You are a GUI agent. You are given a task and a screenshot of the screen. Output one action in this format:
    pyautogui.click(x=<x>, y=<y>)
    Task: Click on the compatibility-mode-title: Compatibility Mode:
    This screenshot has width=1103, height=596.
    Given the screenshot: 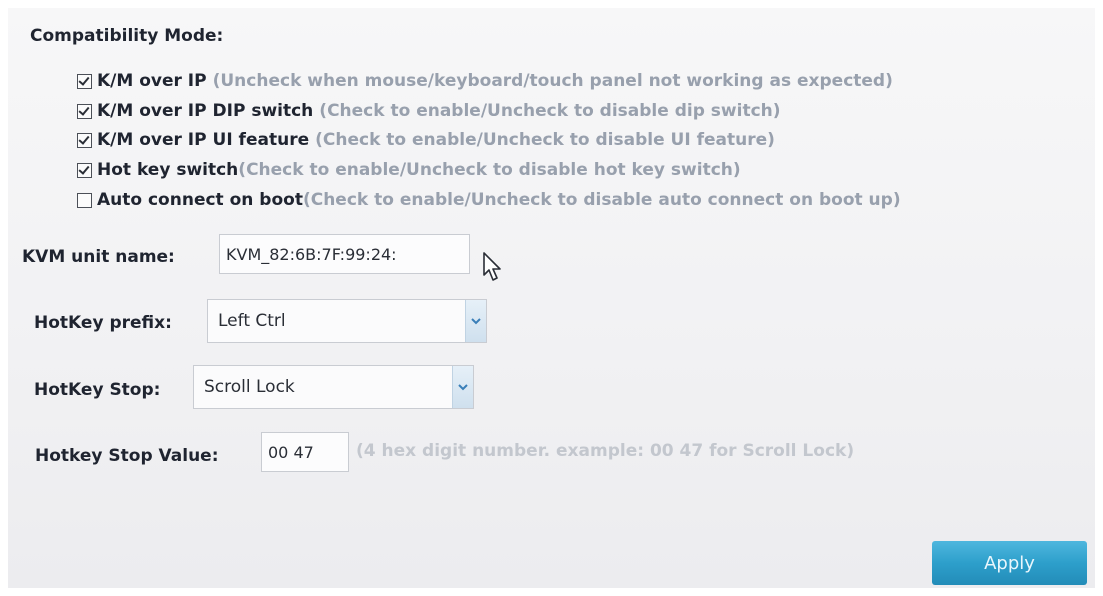 What is the action you would take?
    pyautogui.click(x=127, y=36)
    